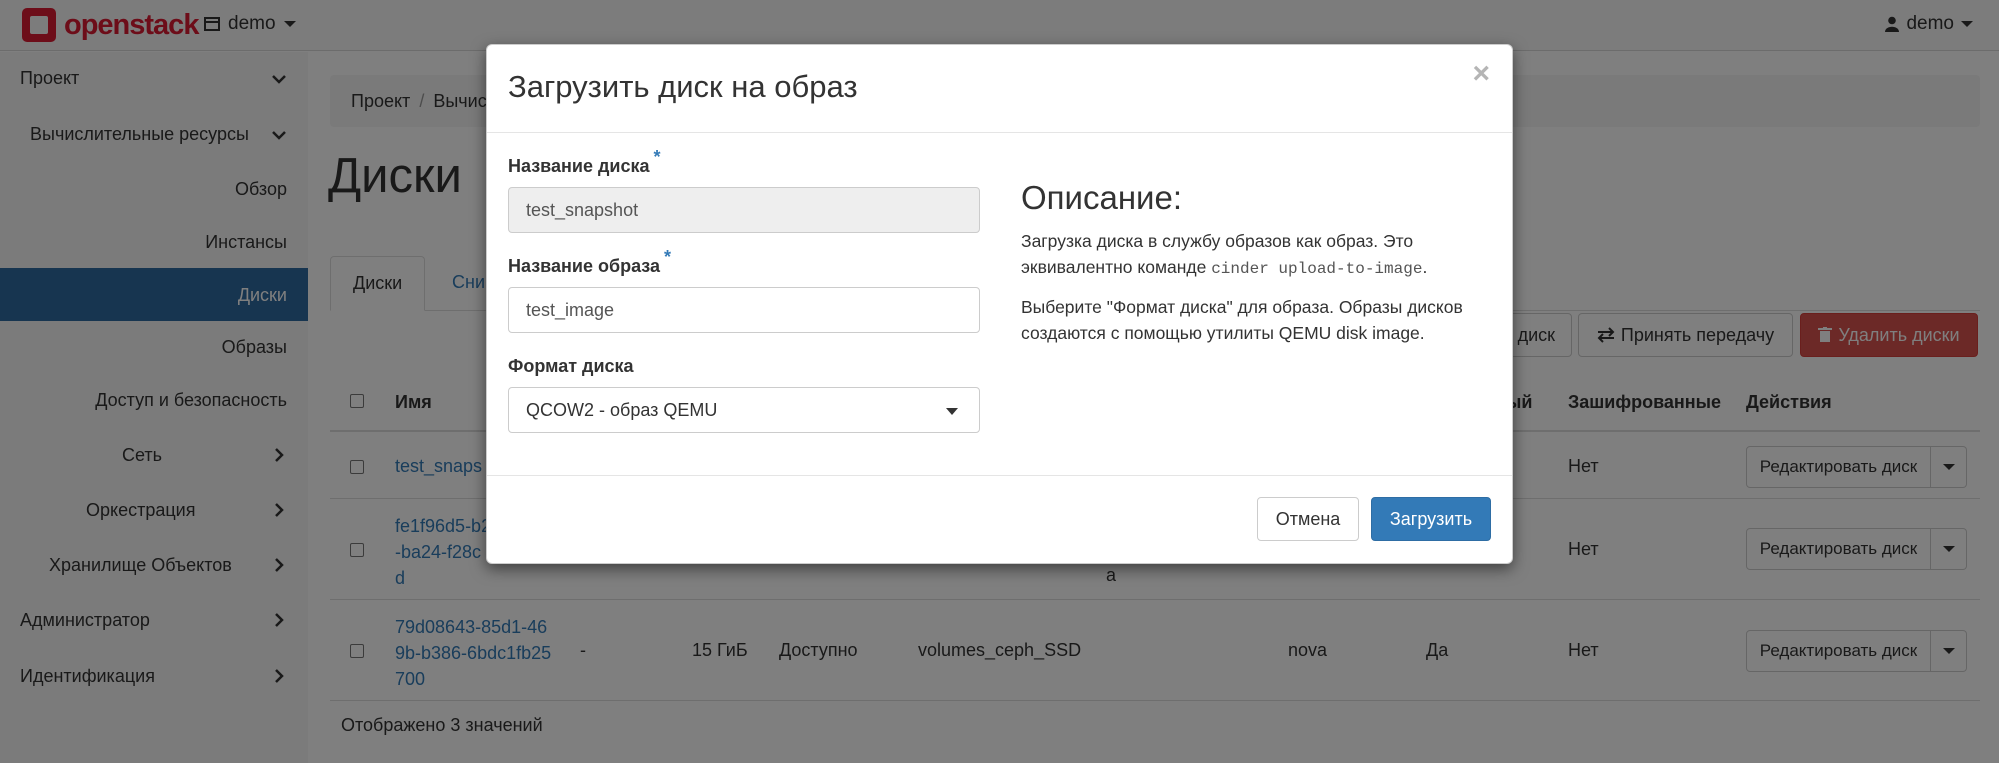 This screenshot has width=1999, height=763. I want to click on close-icon: ×, so click(1481, 74).